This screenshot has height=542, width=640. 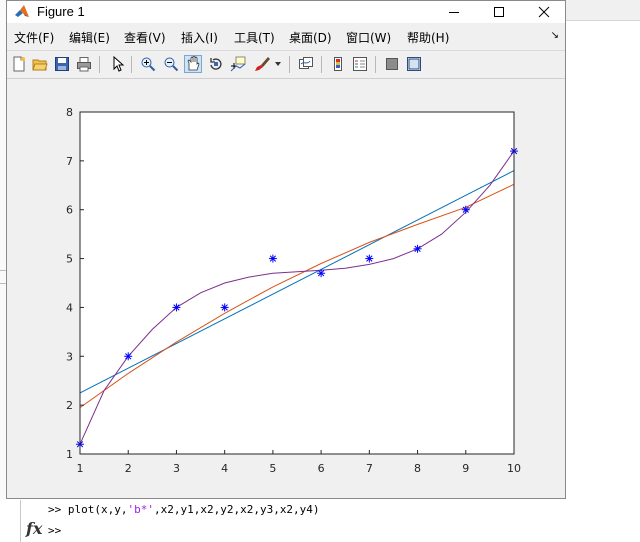 I want to click on x-tick-label: 8, so click(x=417, y=468).